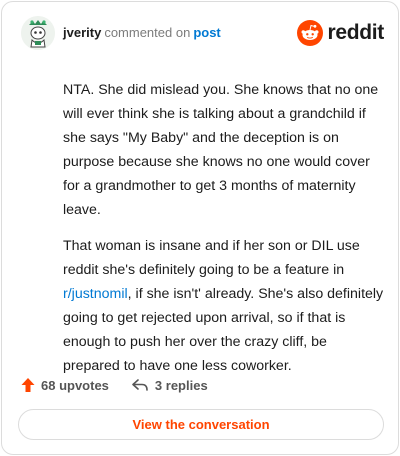  Describe the element at coordinates (28, 385) in the screenshot. I see `upvote-arrow-icon` at that location.